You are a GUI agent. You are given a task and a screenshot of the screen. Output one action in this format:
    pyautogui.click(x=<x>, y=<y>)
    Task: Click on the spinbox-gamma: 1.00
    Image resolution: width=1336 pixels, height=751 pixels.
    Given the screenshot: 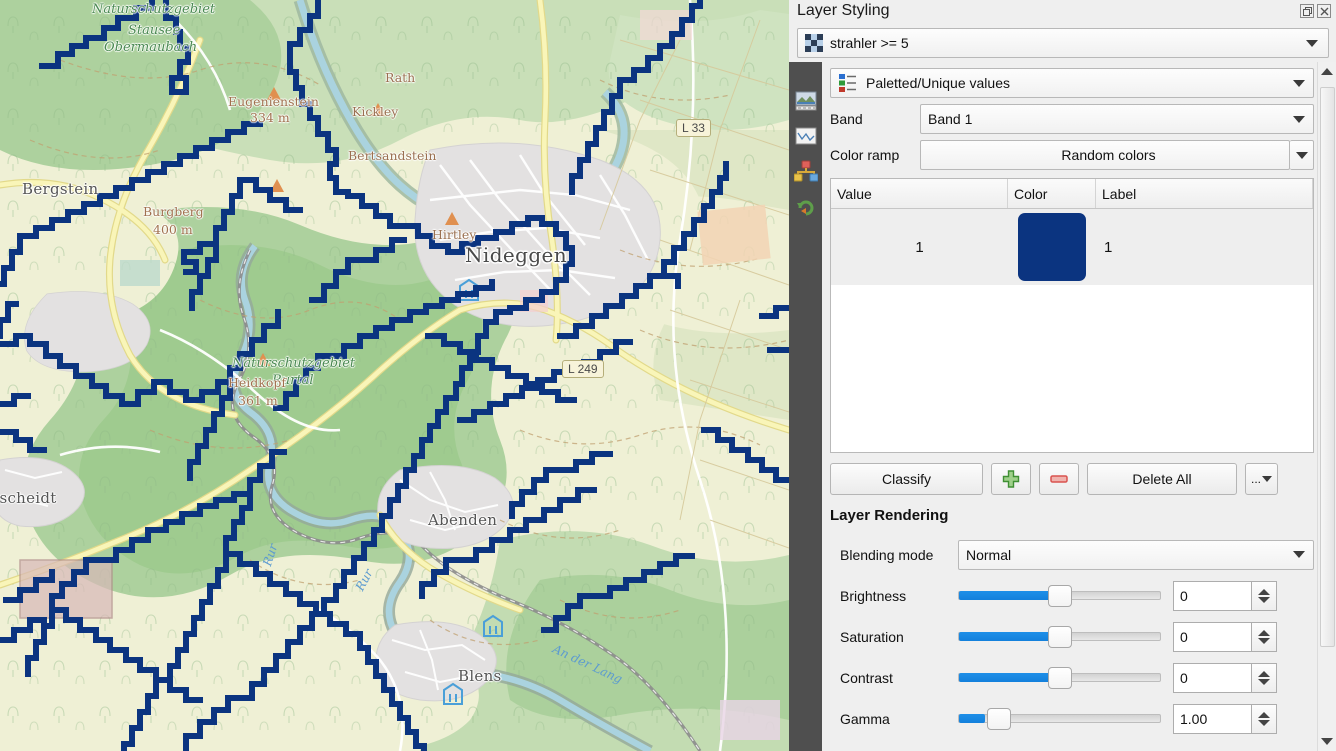 What is the action you would take?
    pyautogui.click(x=1225, y=718)
    